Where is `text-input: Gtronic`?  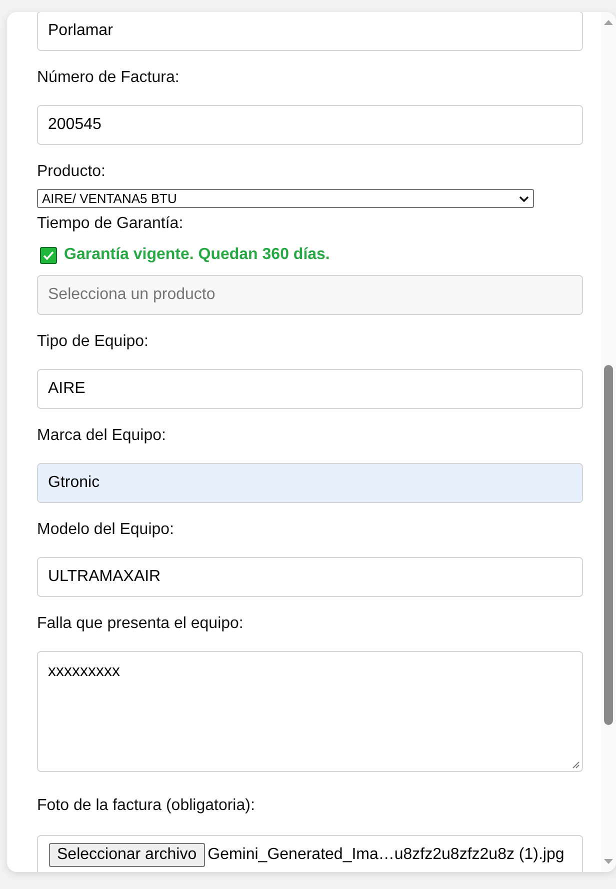 text-input: Gtronic is located at coordinates (310, 483).